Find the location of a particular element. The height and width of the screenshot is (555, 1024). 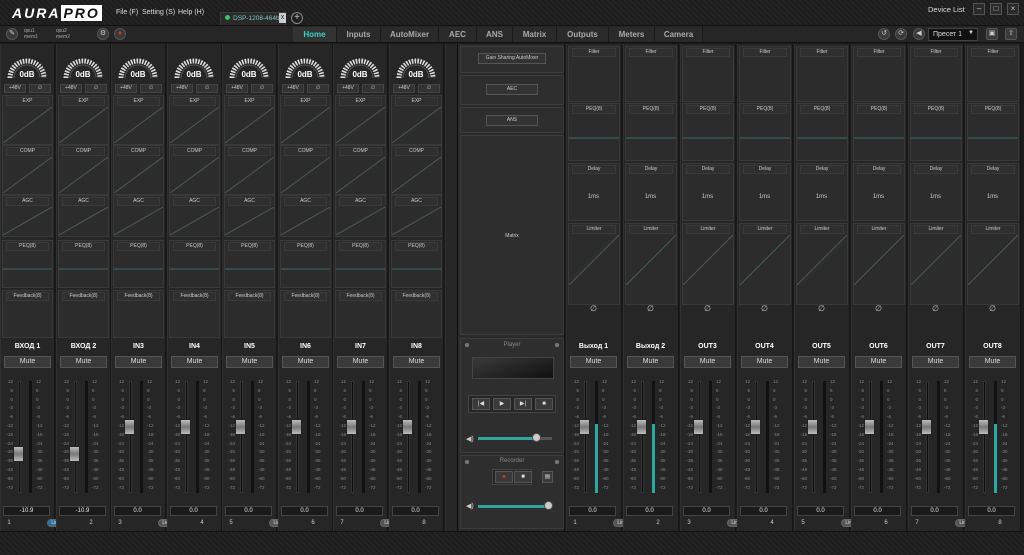

ans-button: ANS is located at coordinates (512, 120).